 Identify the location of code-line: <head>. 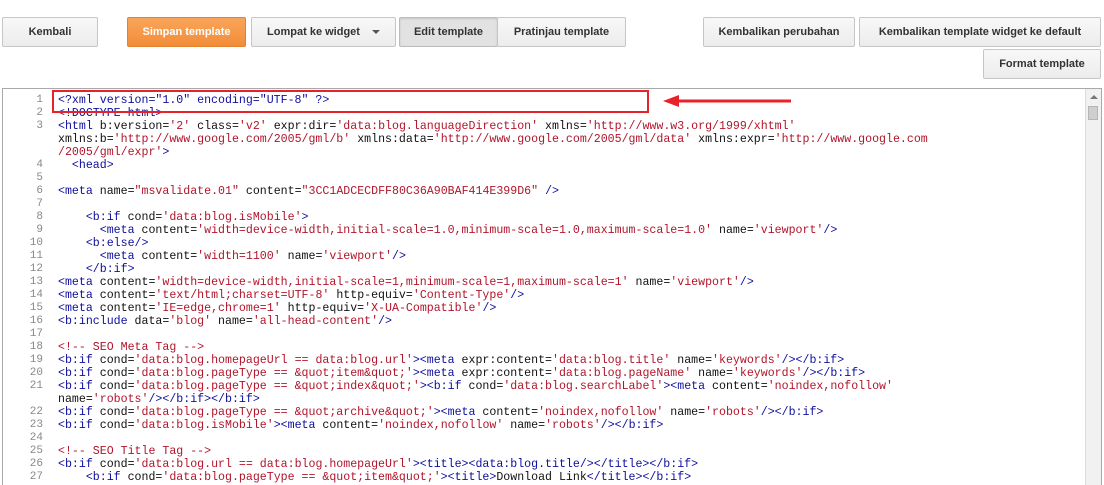
(86, 165).